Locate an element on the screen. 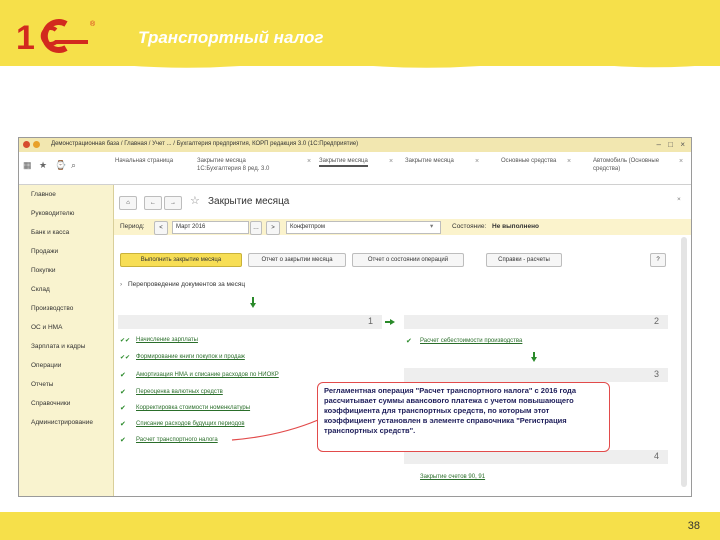 The image size is (720, 540). logo-1c: 1 ® is located at coordinates (56, 38).